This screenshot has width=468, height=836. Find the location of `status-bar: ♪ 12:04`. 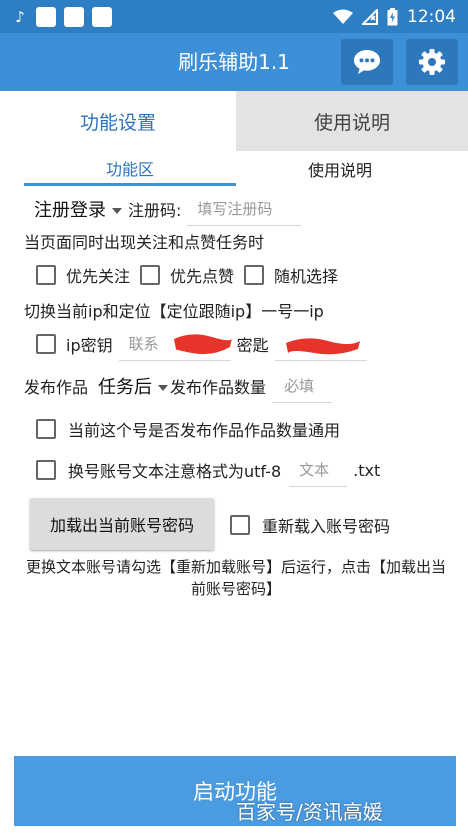

status-bar: ♪ 12:04 is located at coordinates (234, 16).